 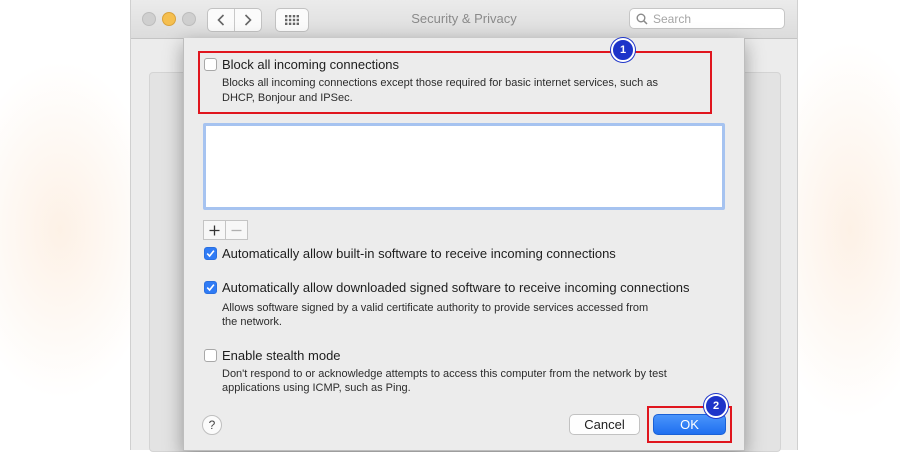 I want to click on add-remove-buttons, so click(x=225, y=230).